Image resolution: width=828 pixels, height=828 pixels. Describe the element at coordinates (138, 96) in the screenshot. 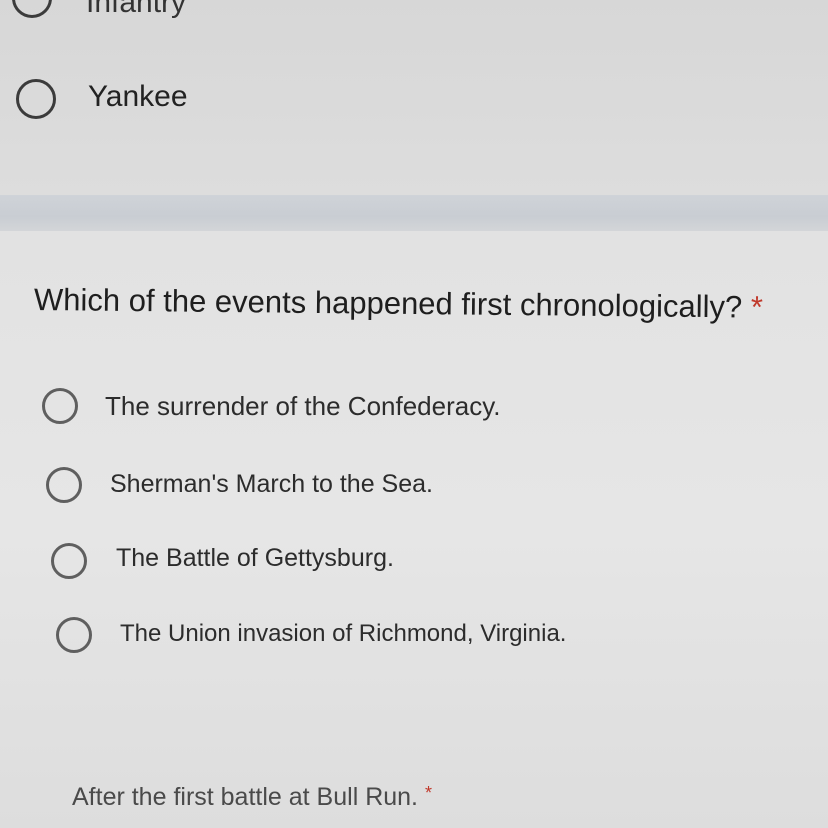

I see `option-label-yankee: Yankee` at that location.